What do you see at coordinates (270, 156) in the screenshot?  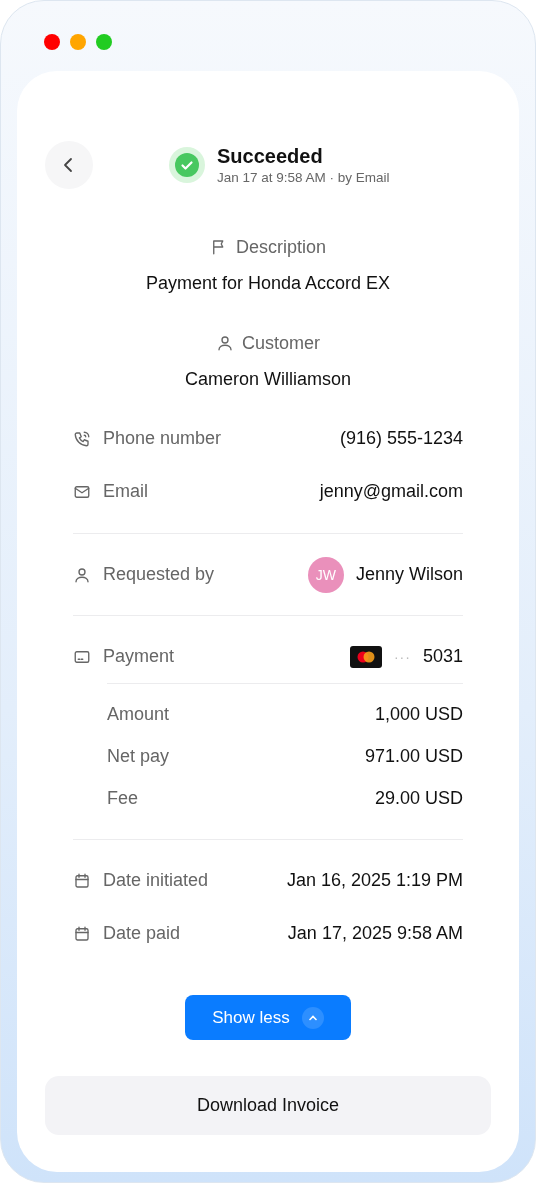 I see `status-title: Succeeded` at bounding box center [270, 156].